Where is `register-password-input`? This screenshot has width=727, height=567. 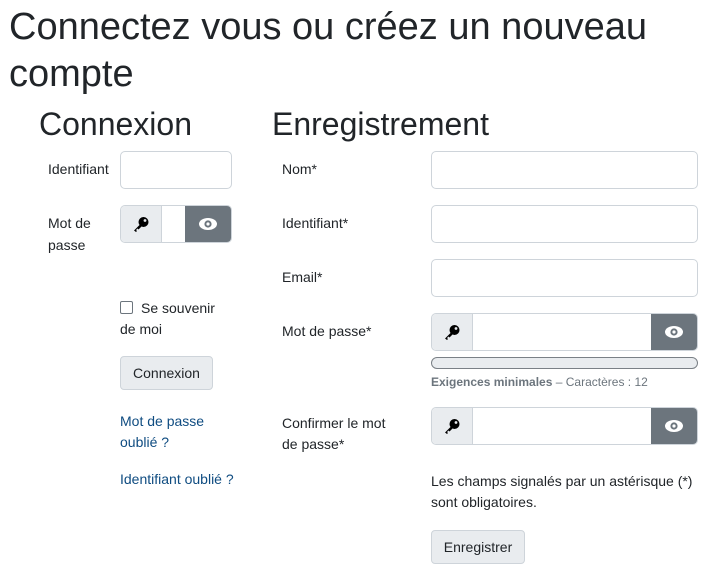
register-password-input is located at coordinates (562, 332).